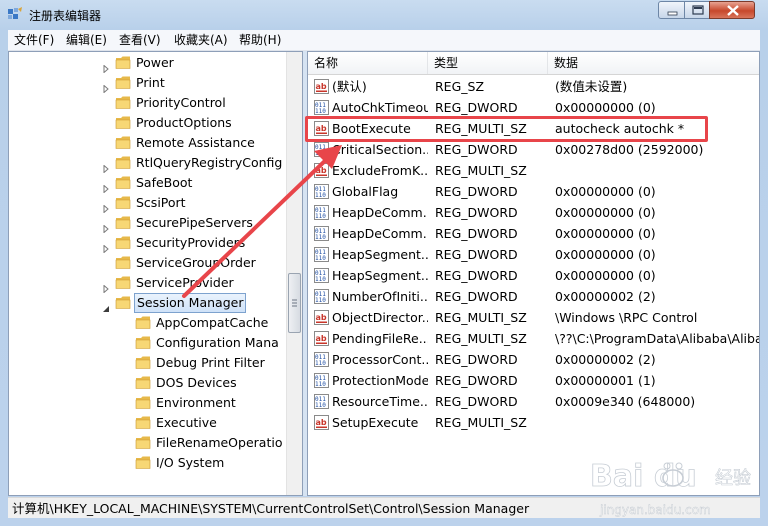 Image resolution: width=768 pixels, height=526 pixels. What do you see at coordinates (384, 15) in the screenshot?
I see `title-bar: 注册表编辑器` at bounding box center [384, 15].